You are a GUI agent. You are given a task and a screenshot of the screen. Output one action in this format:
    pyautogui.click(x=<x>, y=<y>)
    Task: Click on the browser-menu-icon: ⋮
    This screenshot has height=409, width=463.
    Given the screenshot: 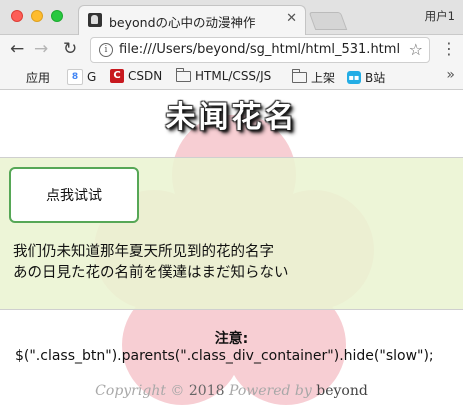 What is the action you would take?
    pyautogui.click(x=449, y=49)
    